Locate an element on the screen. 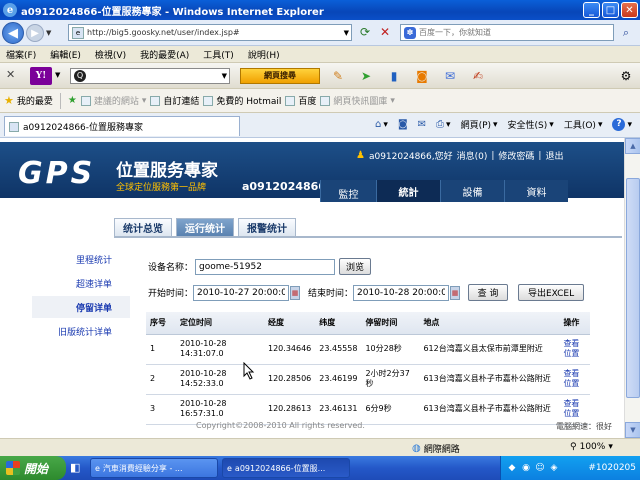 This screenshot has height=480, width=640. nav-monitor: 監控 is located at coordinates (348, 191).